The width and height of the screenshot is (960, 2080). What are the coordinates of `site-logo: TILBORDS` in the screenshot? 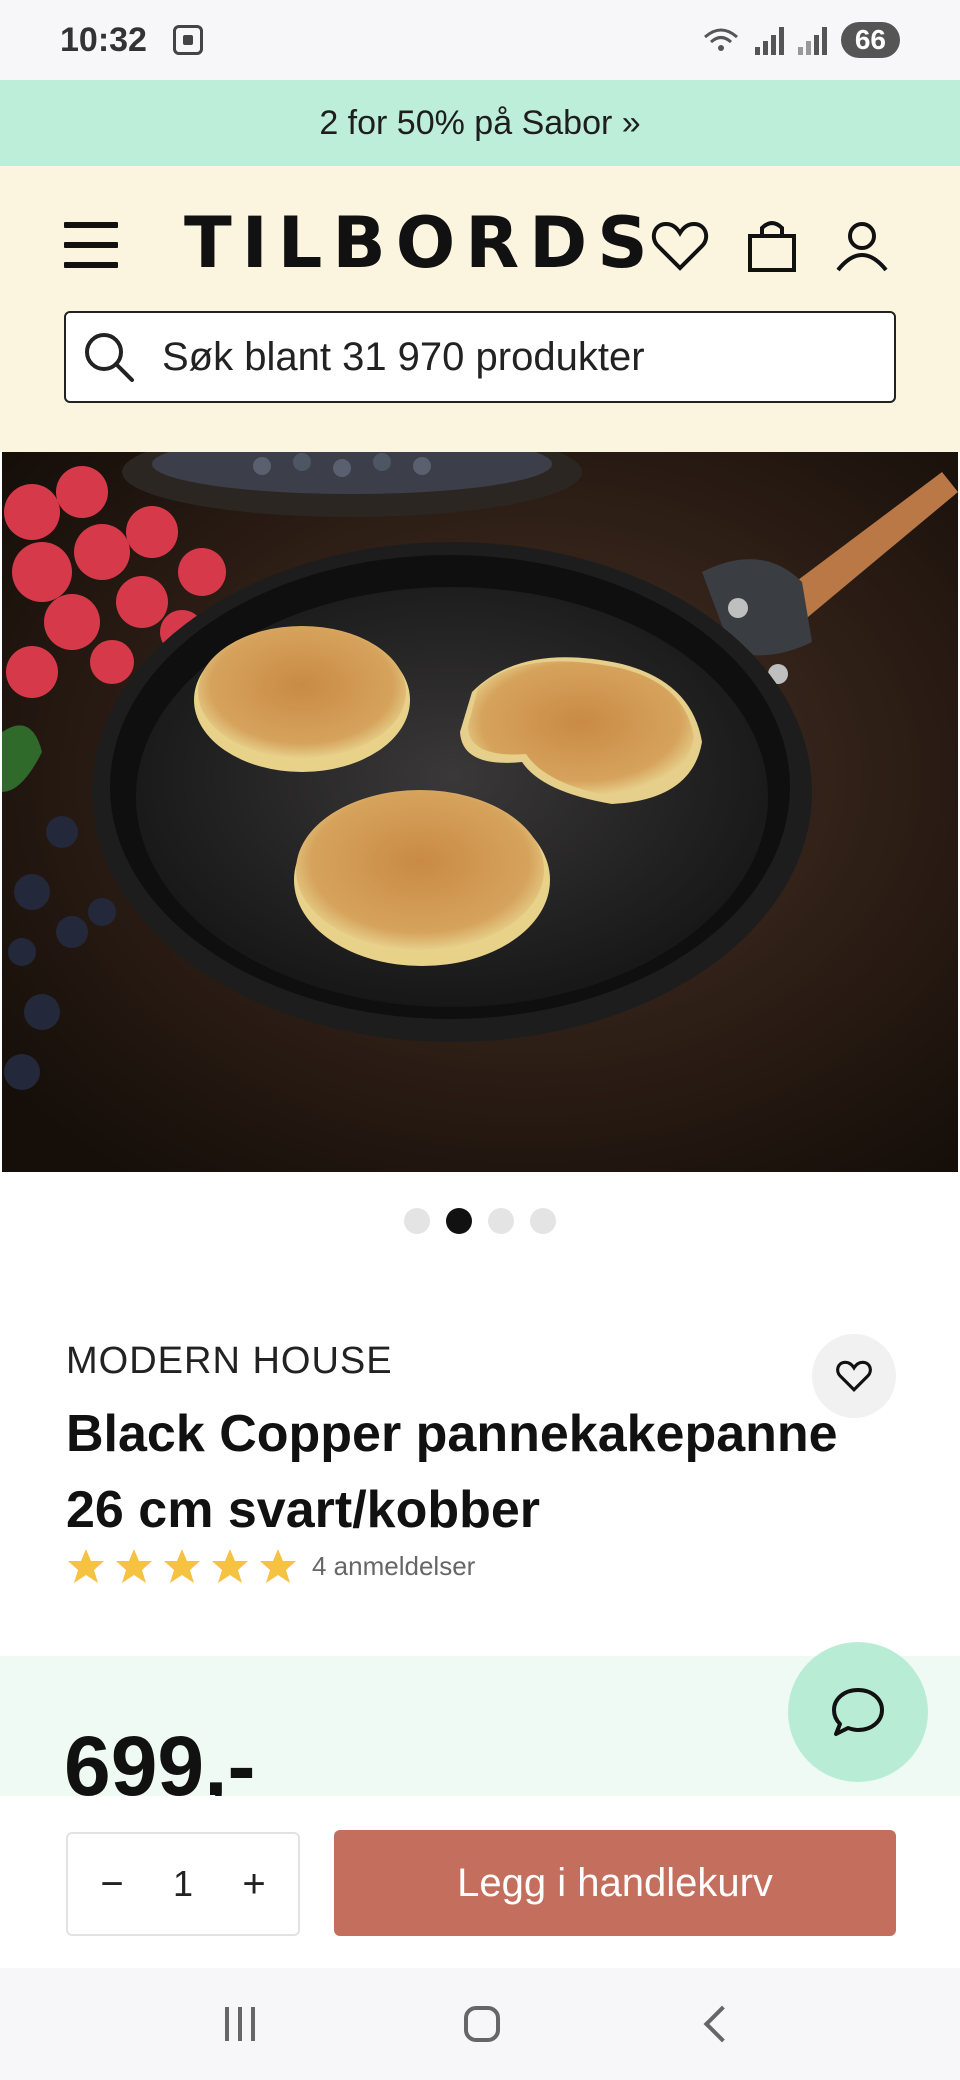 It's located at (421, 243).